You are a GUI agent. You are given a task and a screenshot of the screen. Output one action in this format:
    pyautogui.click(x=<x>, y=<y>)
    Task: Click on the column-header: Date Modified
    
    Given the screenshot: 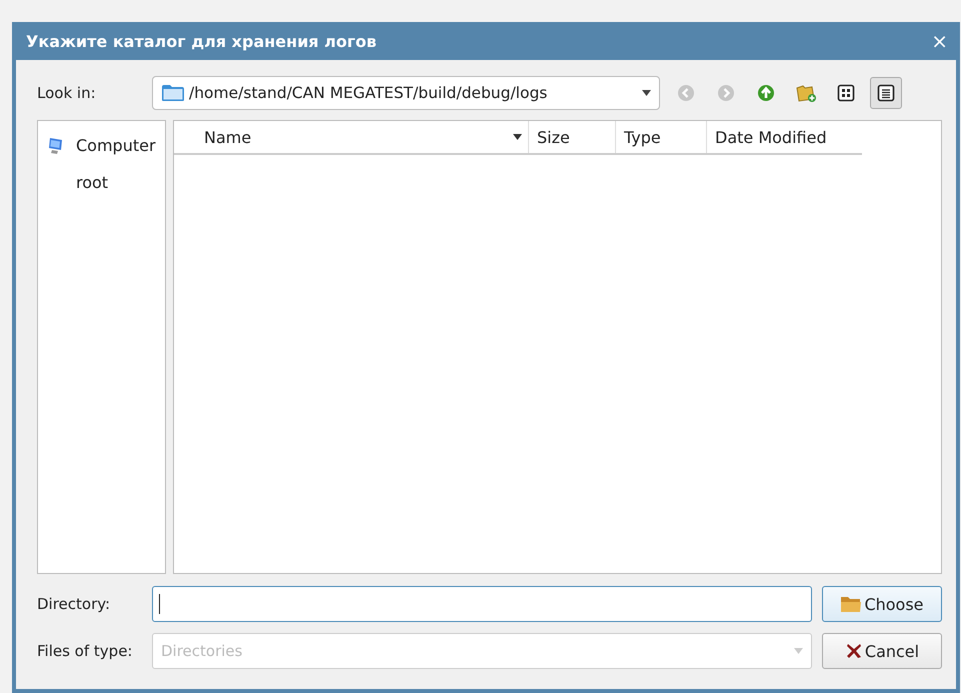 What is the action you would take?
    pyautogui.click(x=784, y=137)
    